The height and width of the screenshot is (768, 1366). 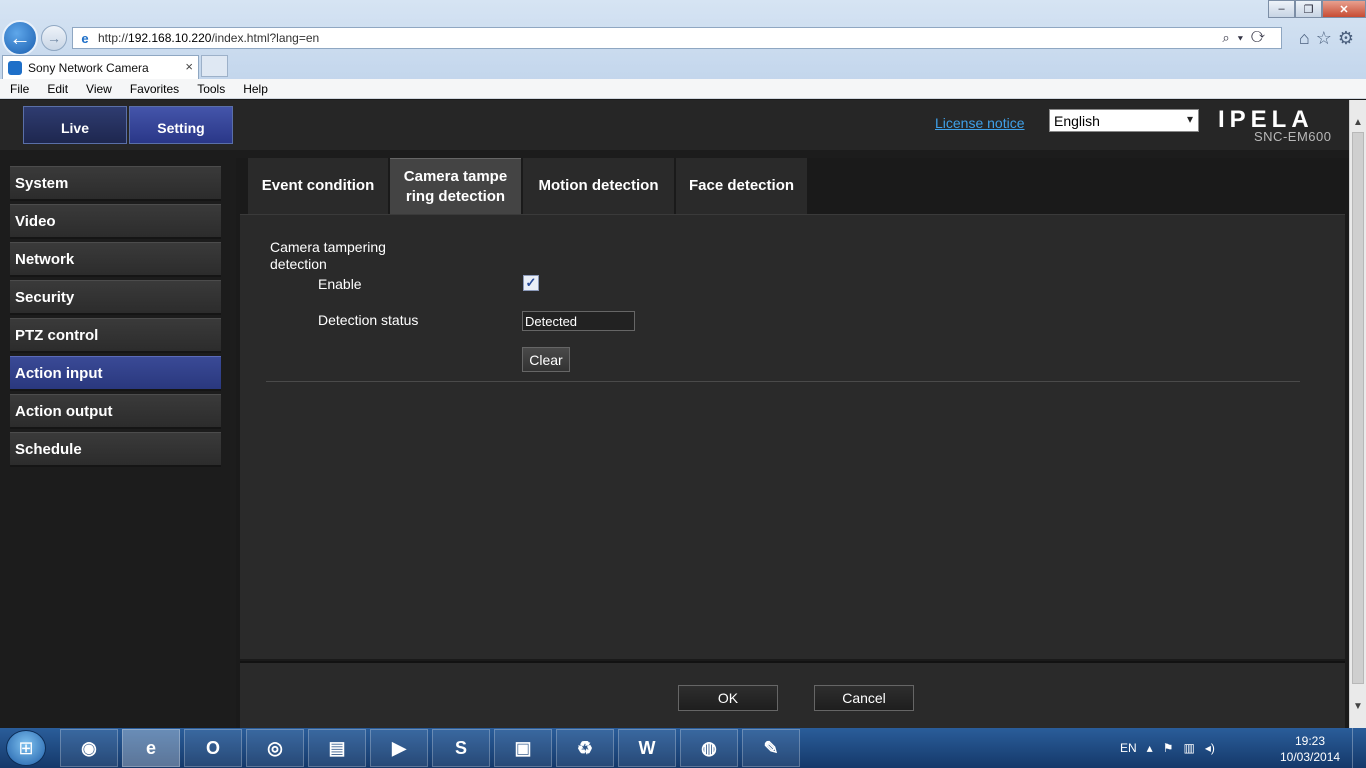 What do you see at coordinates (115, 373) in the screenshot?
I see `sidebar-item-action-input: Action input` at bounding box center [115, 373].